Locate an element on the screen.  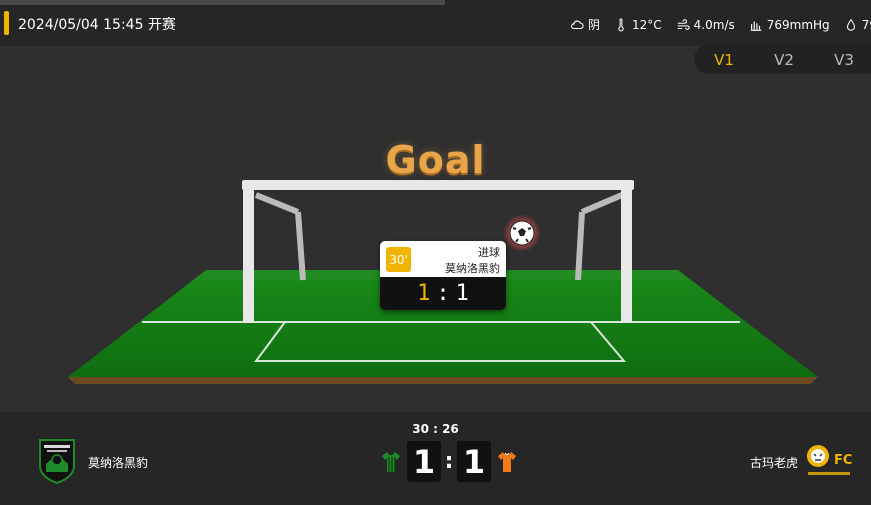
weather-condition: 阴 is located at coordinates (585, 24).